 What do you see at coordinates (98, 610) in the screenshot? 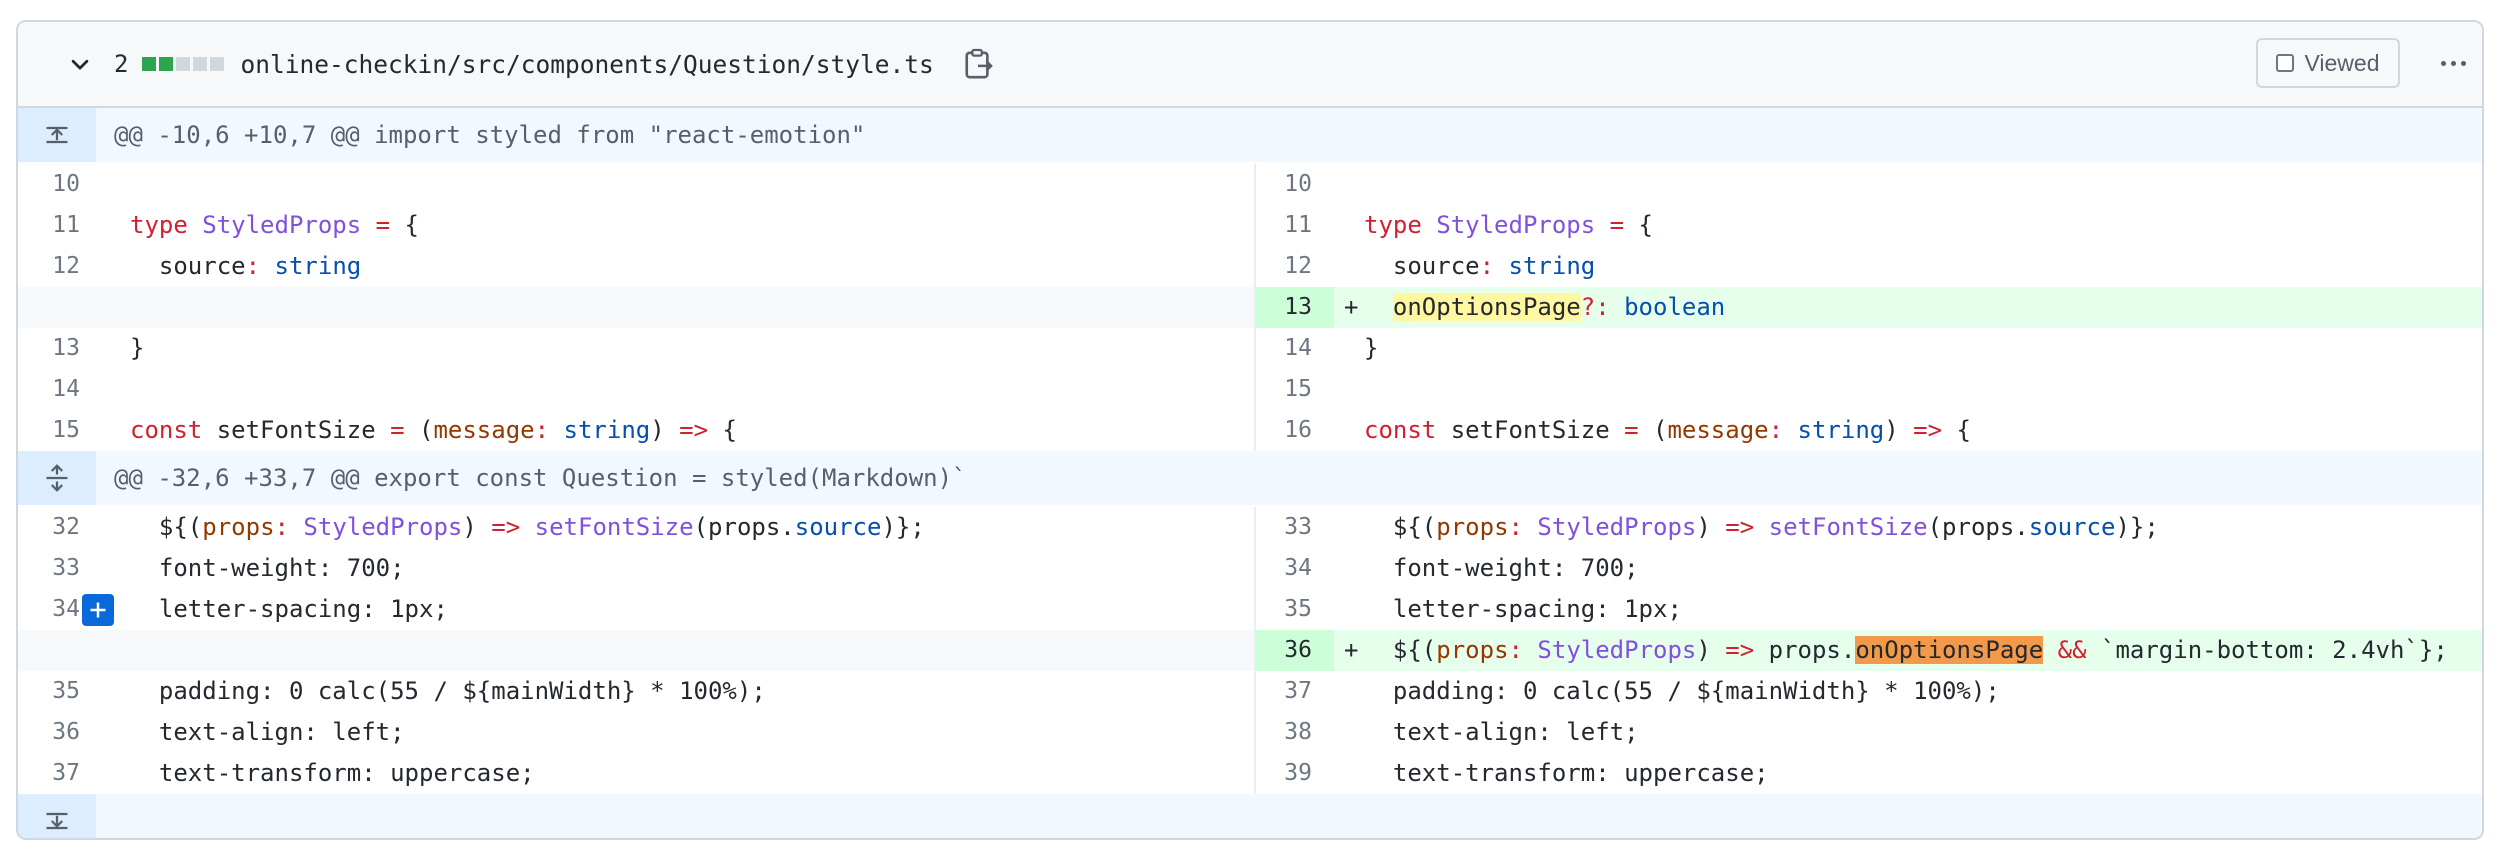
I see `add-comment-button` at bounding box center [98, 610].